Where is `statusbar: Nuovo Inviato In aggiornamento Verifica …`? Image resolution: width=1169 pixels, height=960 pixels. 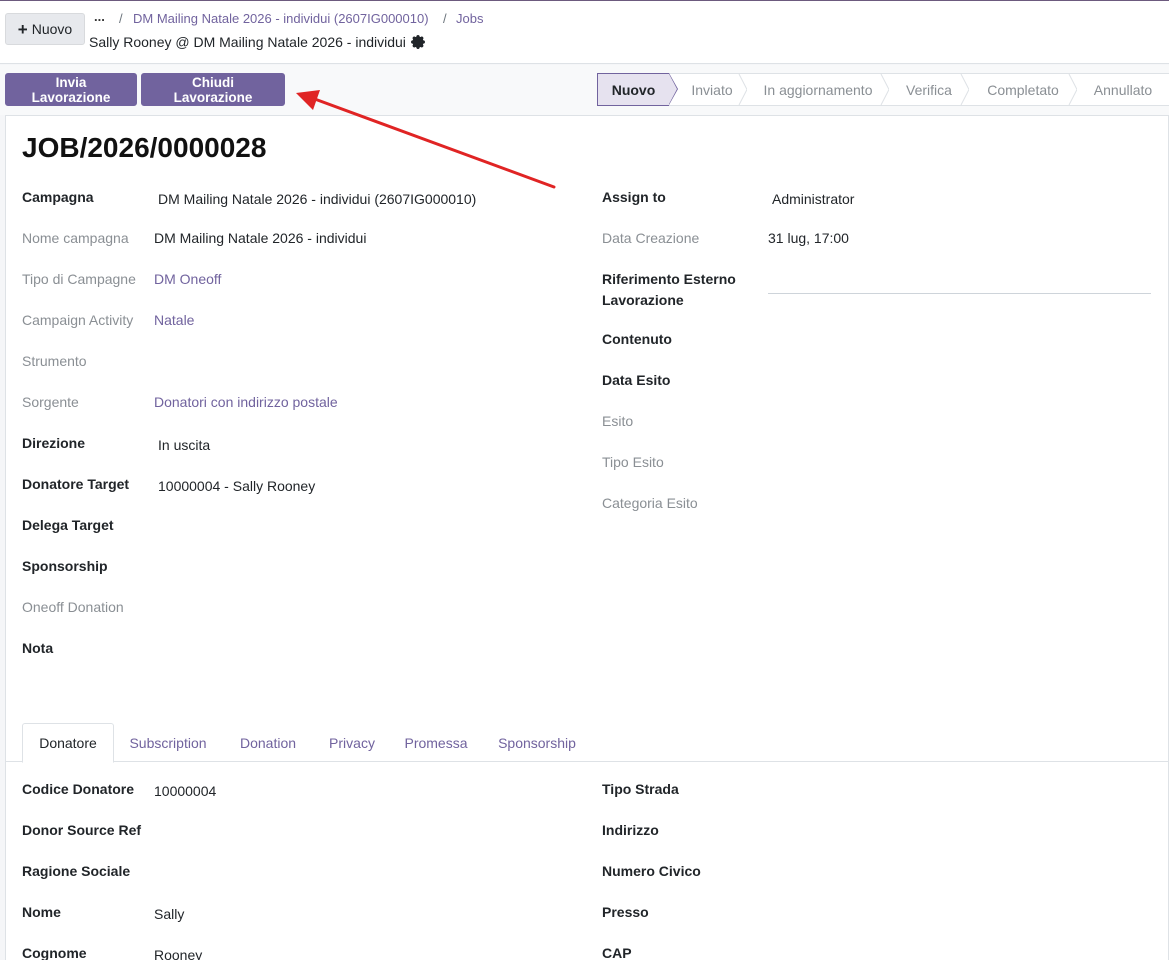 statusbar: Nuovo Inviato In aggiornamento Verifica … is located at coordinates (883, 89).